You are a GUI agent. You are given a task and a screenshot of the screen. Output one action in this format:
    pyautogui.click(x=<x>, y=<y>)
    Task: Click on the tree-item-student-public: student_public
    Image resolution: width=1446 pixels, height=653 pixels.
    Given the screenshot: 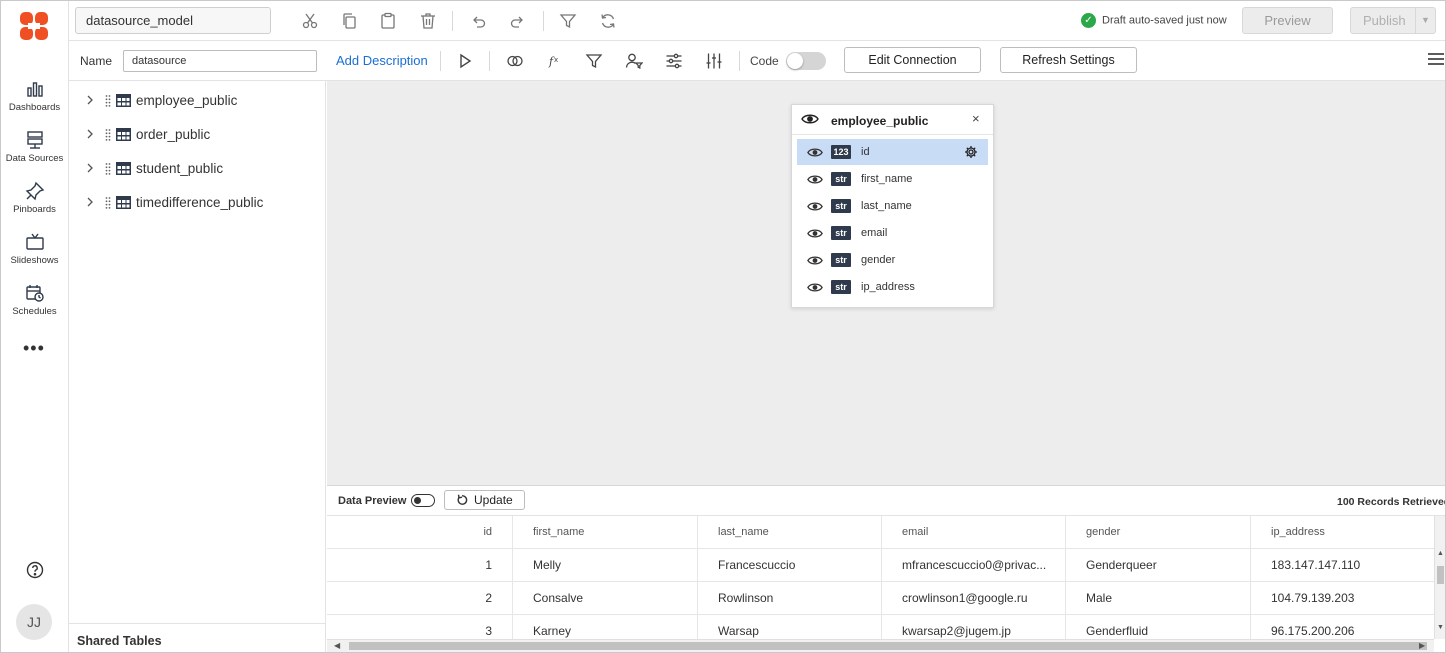 What is the action you would take?
    pyautogui.click(x=197, y=169)
    